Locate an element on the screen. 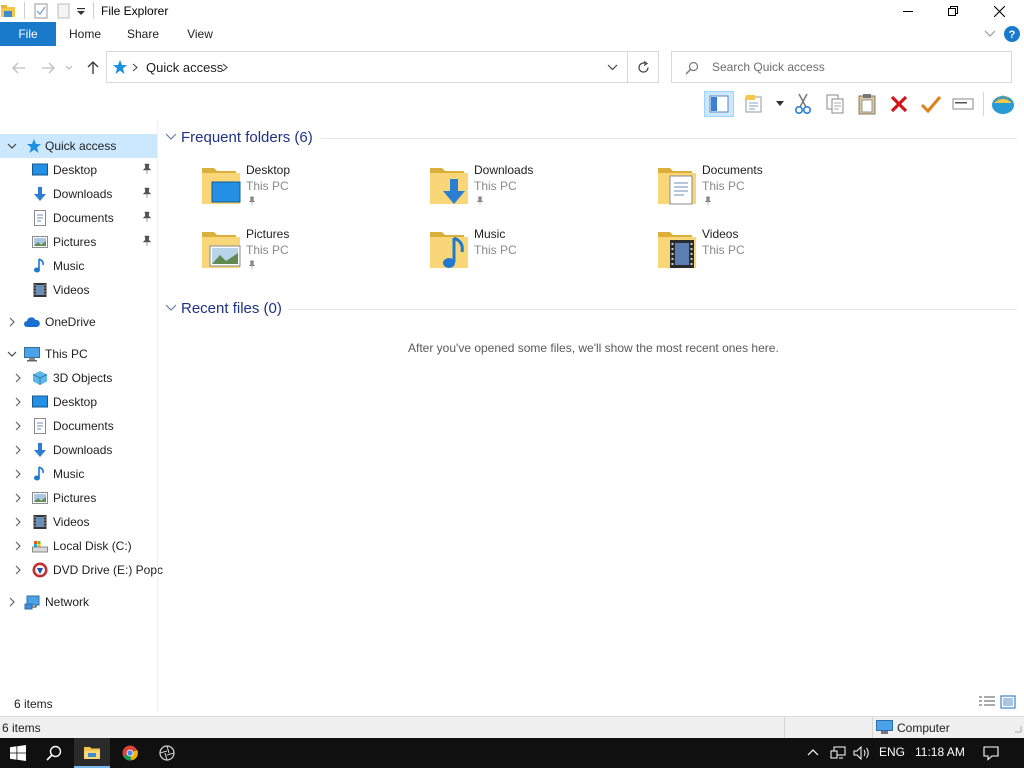  folder-tile-downloads: Downloads This PC is located at coordinates (533, 190).